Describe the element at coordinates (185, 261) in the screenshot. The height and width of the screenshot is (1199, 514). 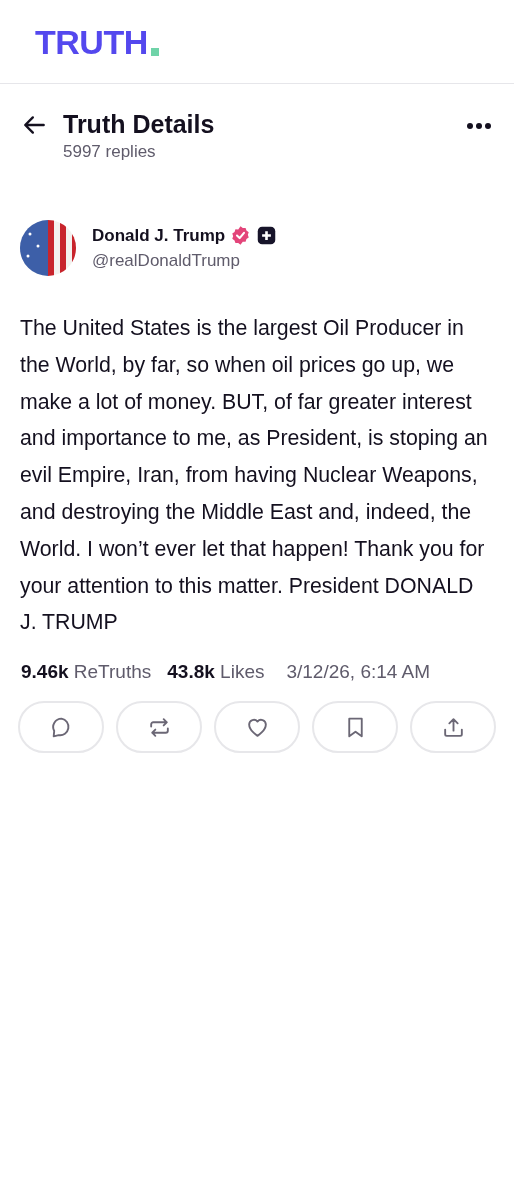
I see `author-handle: @realDonaldTrump` at that location.